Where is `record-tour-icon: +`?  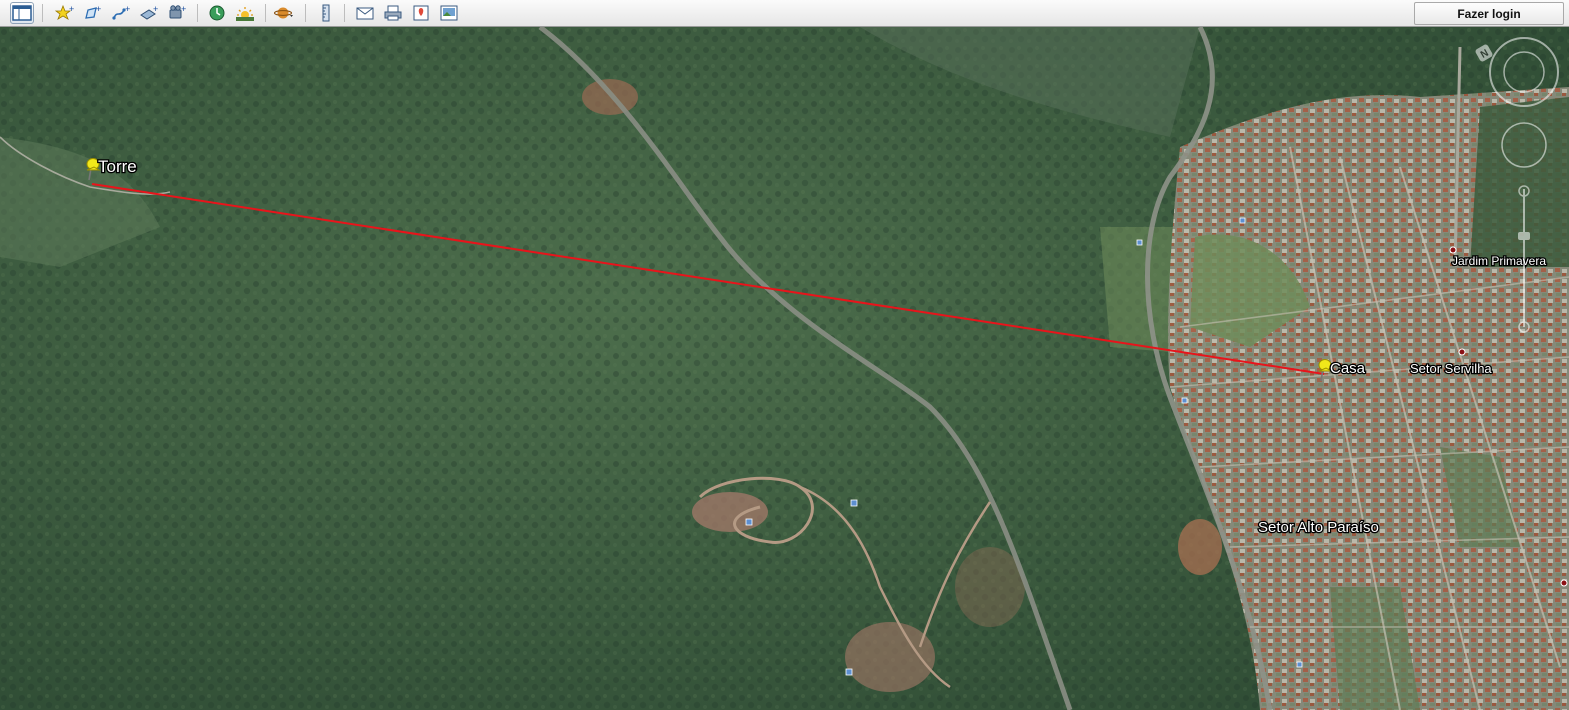 record-tour-icon: + is located at coordinates (177, 13).